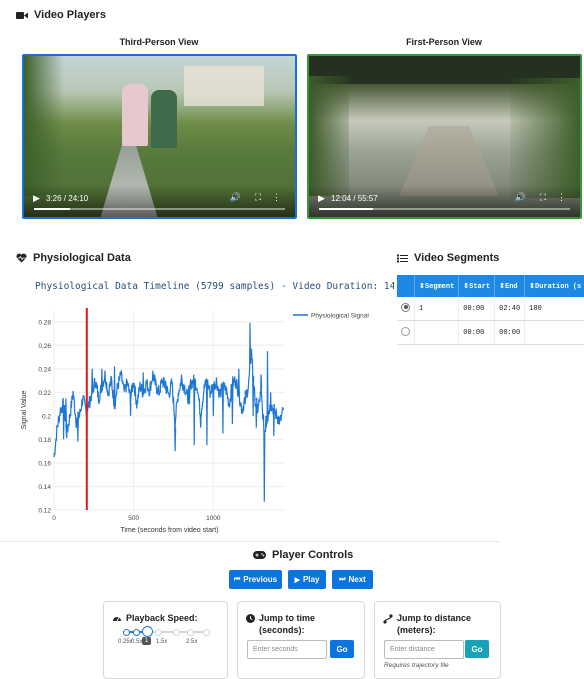 Image resolution: width=584 pixels, height=679 pixels. What do you see at coordinates (44, 346) in the screenshot?
I see `y-tick-label: 0.26` at bounding box center [44, 346].